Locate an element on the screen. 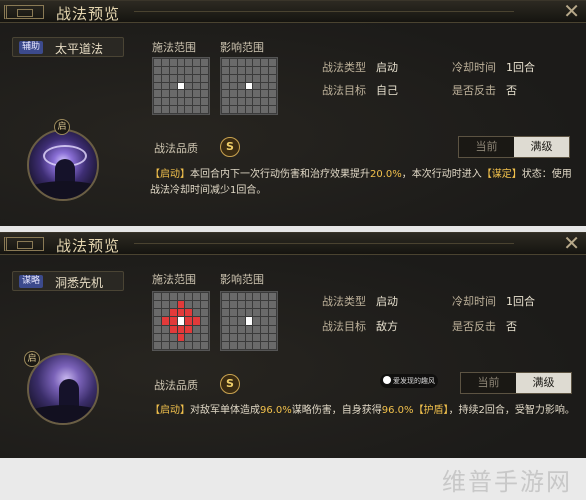  attr-target-value: 自己 is located at coordinates (387, 90).